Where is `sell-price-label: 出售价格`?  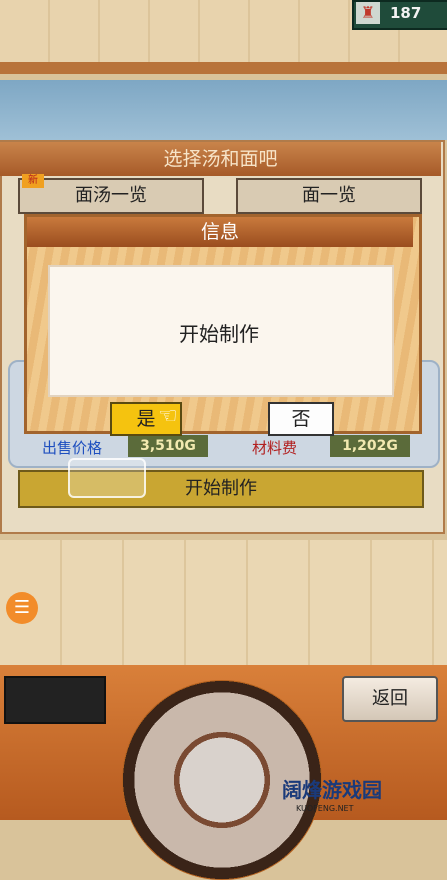 sell-price-label: 出售价格 is located at coordinates (72, 448).